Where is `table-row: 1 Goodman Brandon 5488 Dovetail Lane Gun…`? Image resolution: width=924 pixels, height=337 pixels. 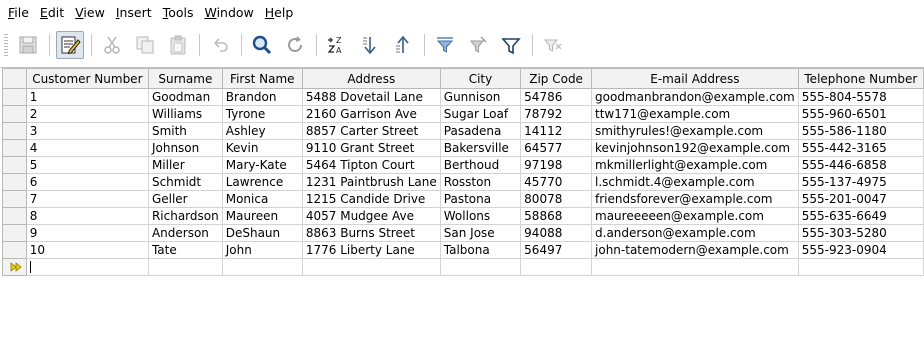 table-row: 1 Goodman Brandon 5488 Dovetail Lane Gun… is located at coordinates (463, 97).